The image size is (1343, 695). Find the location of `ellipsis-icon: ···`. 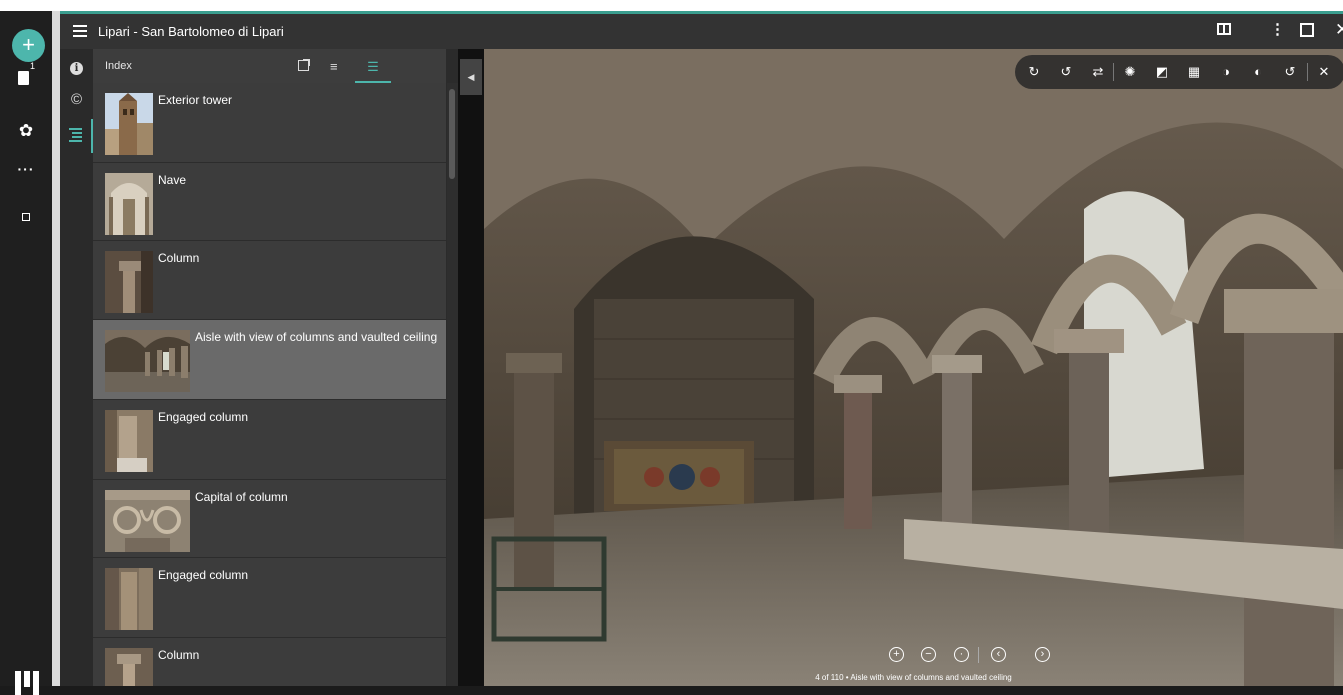

ellipsis-icon: ··· is located at coordinates (26, 169).